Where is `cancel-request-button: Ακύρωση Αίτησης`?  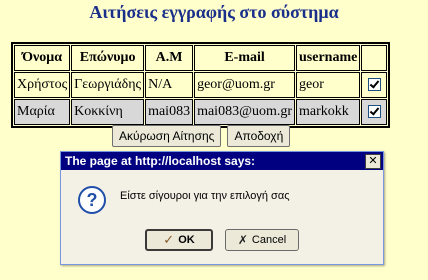 cancel-request-button: Ακύρωση Αίτησης is located at coordinates (167, 136).